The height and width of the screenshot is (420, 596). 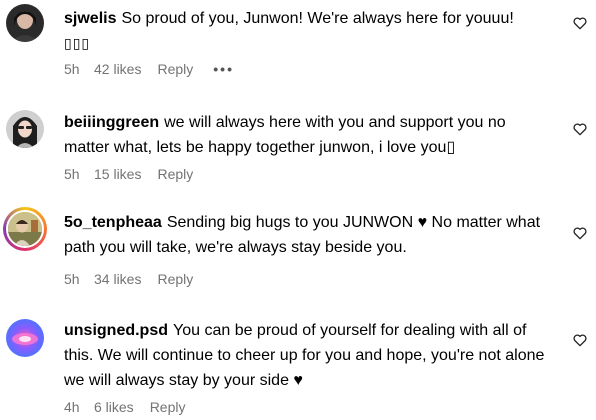 I want to click on profile-photo-story-ring-icon, so click(x=25, y=229).